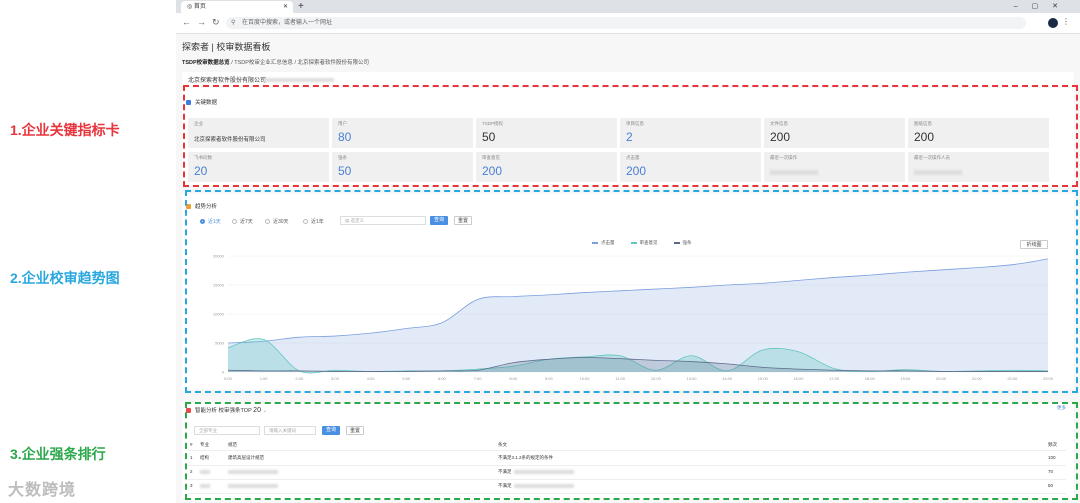  What do you see at coordinates (237, 7) in the screenshot?
I see `browser-tab: ◎ 首页 ✕` at bounding box center [237, 7].